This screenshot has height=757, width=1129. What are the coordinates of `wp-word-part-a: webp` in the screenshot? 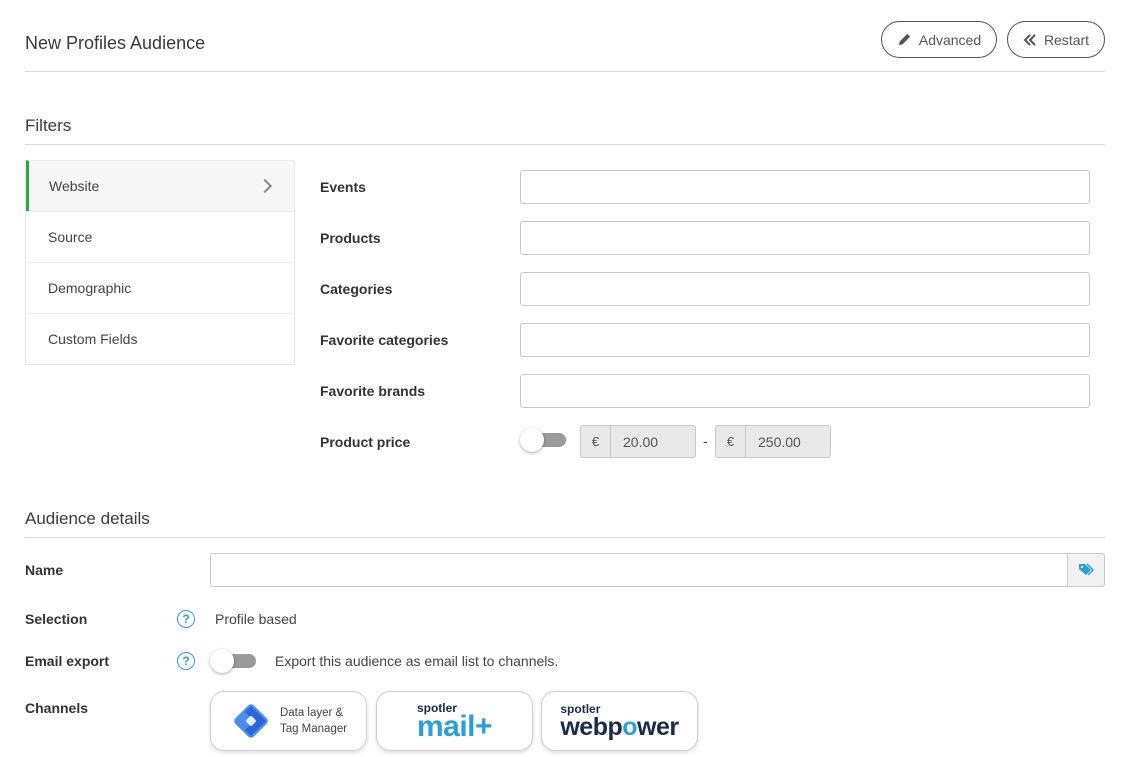 It's located at (591, 726).